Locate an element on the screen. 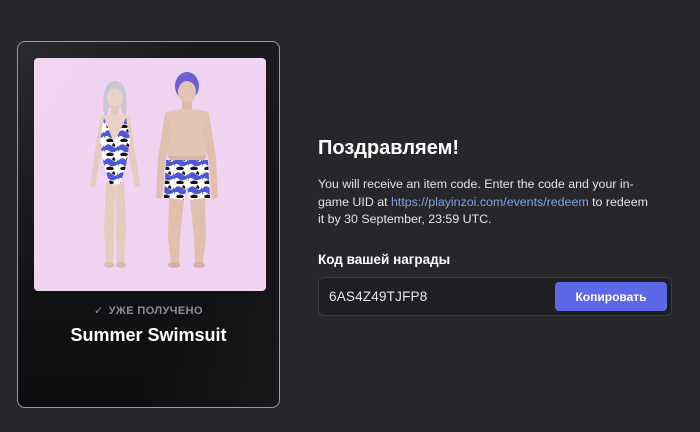  claimed-status: ✓ УЖЕ ПОЛУЧЕНО is located at coordinates (148, 311).